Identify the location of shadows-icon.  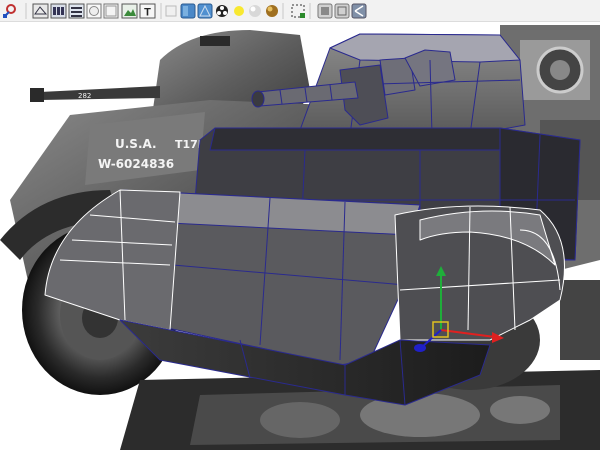
(272, 11).